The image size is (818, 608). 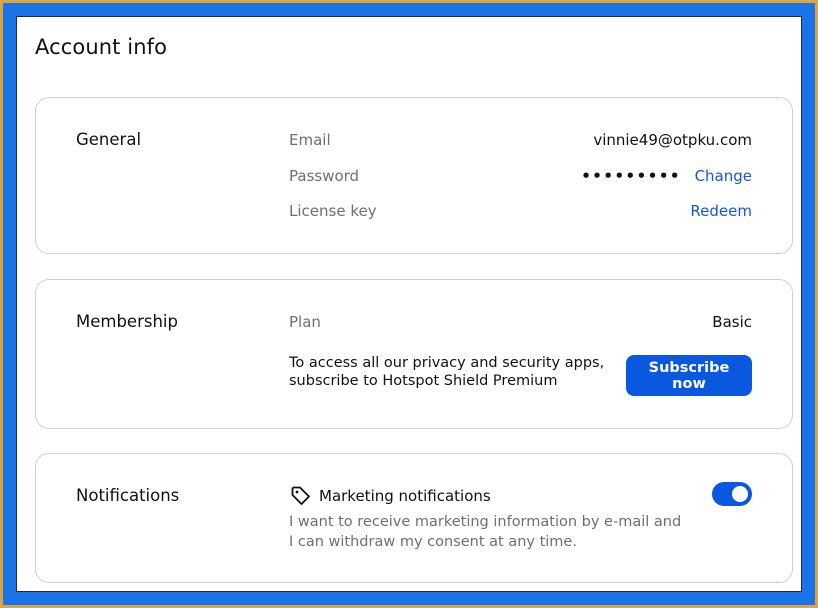 I want to click on page-title: Account info, so click(x=101, y=47).